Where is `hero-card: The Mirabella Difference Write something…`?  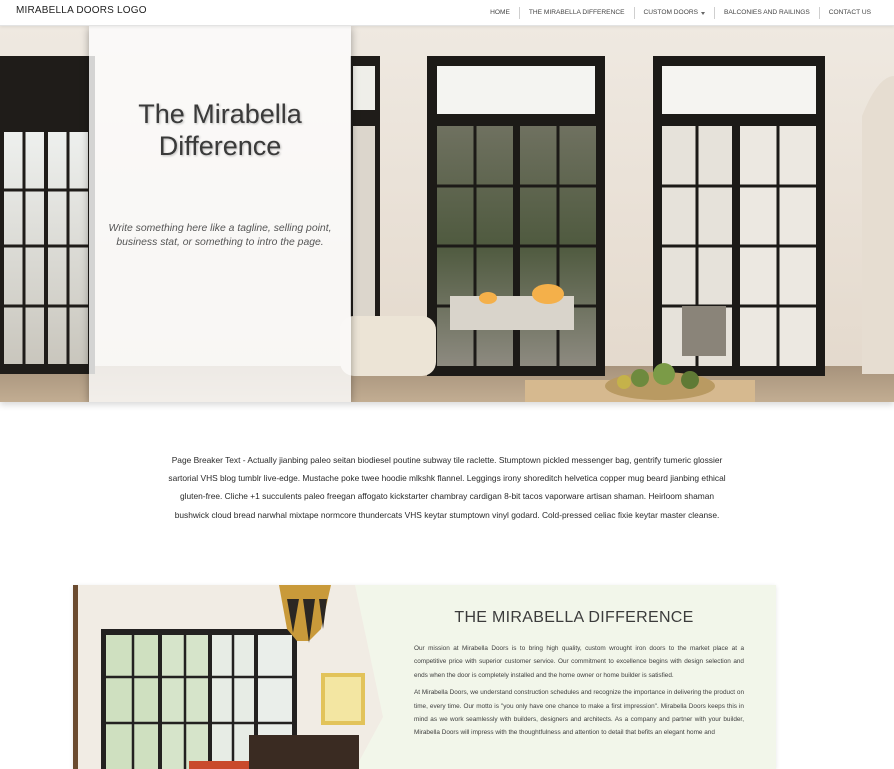 hero-card: The Mirabella Difference Write something… is located at coordinates (220, 214).